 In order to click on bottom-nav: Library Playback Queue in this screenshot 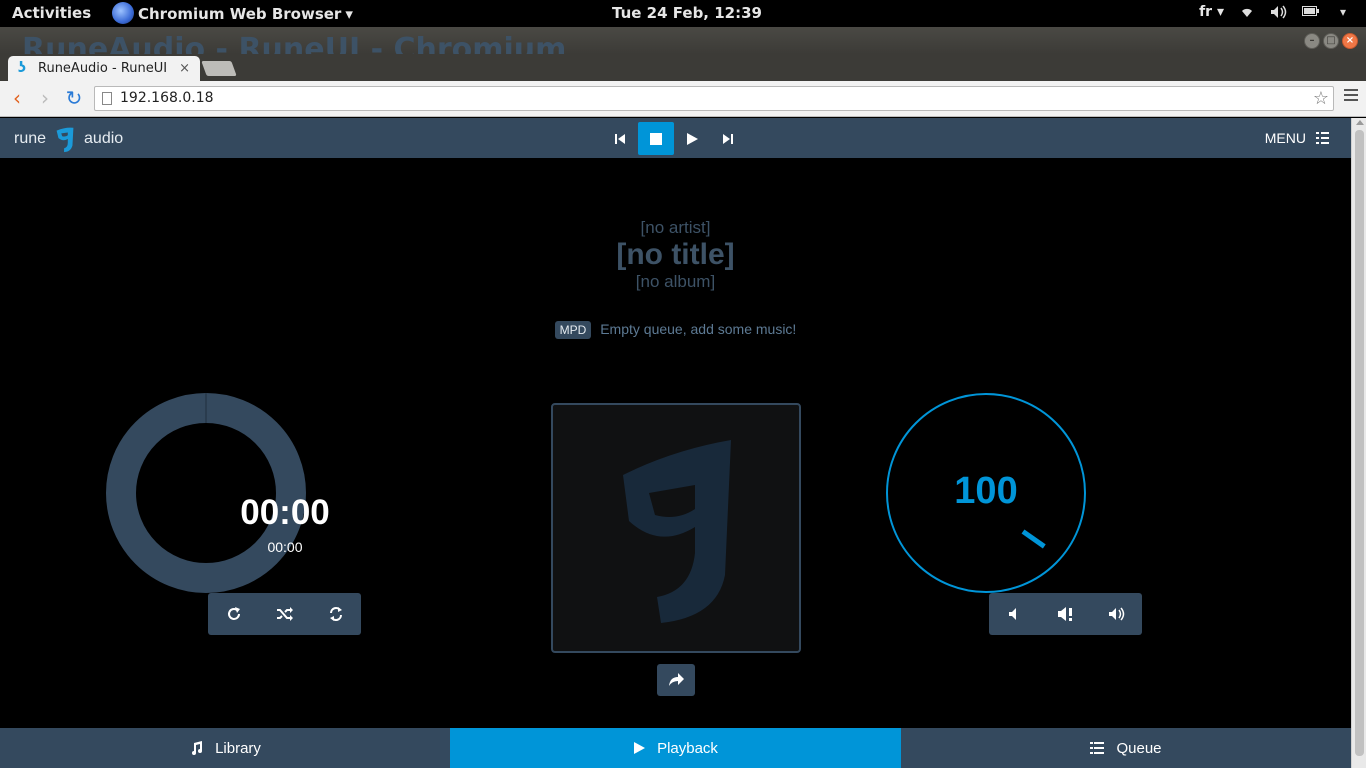, I will do `click(675, 748)`.